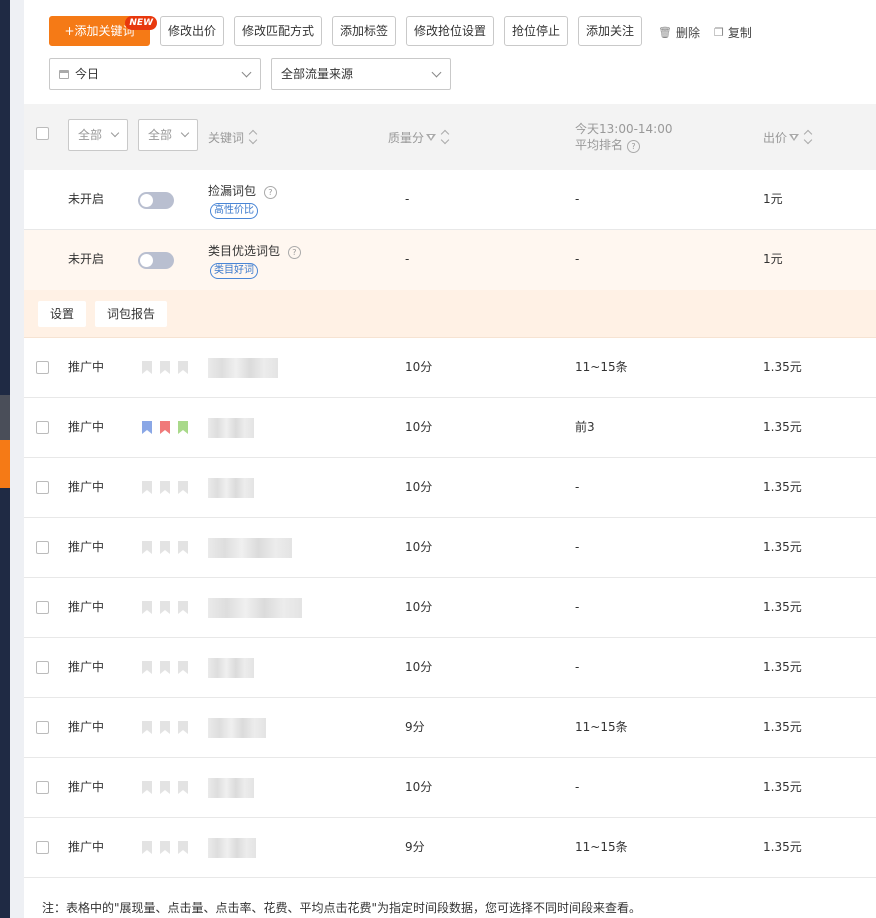  Describe the element at coordinates (610, 31) in the screenshot. I see `add-follow-button: 添加关注` at that location.